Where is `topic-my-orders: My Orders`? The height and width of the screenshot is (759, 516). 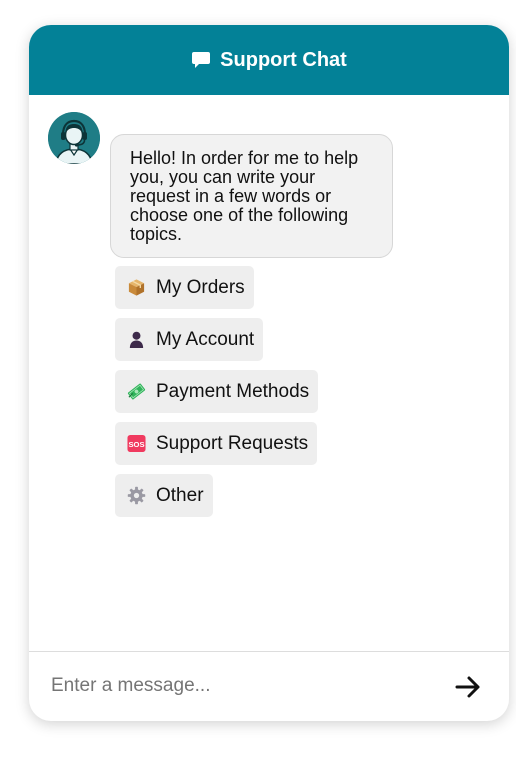
topic-my-orders: My Orders is located at coordinates (184, 287).